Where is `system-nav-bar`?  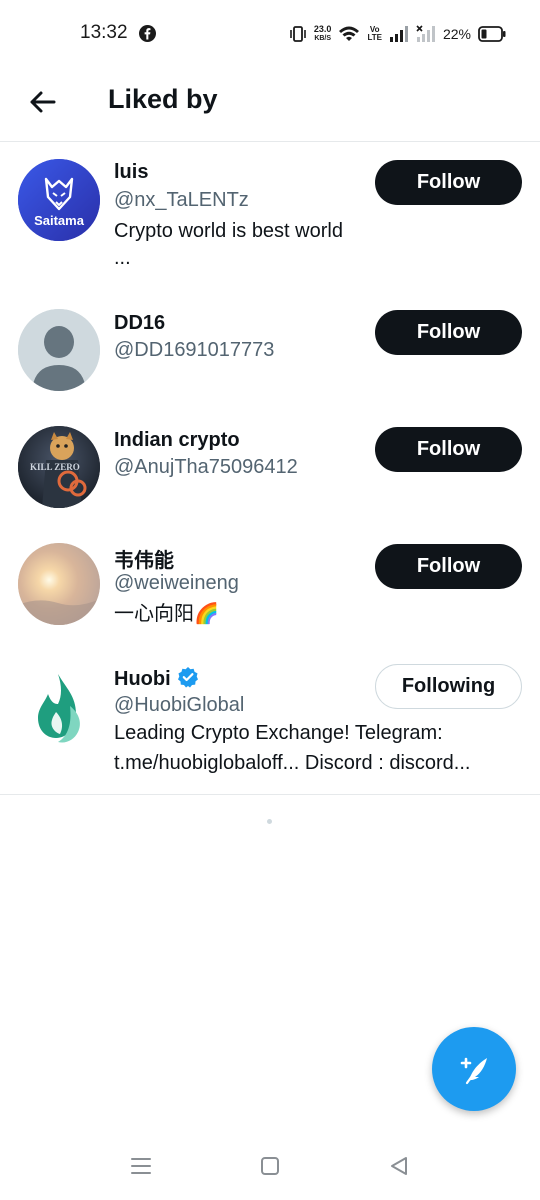
system-nav-bar is located at coordinates (270, 1170).